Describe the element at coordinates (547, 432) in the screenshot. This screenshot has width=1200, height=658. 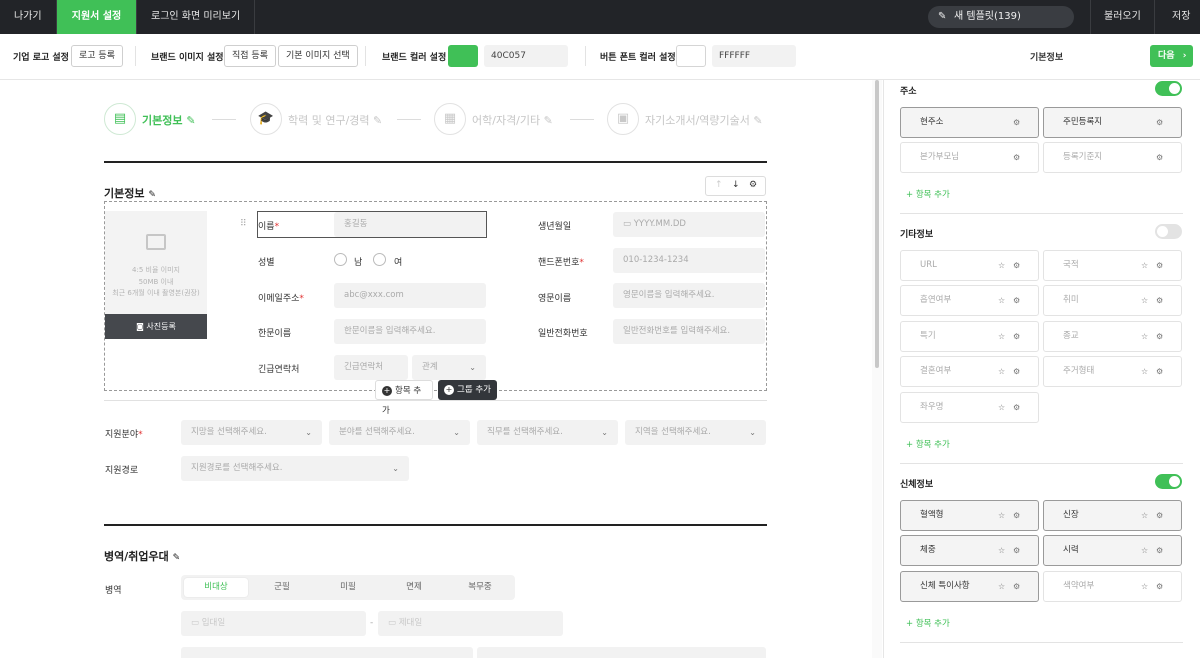
I see `apply-duty-select: 직무를 선택해주세요. ⌄` at that location.